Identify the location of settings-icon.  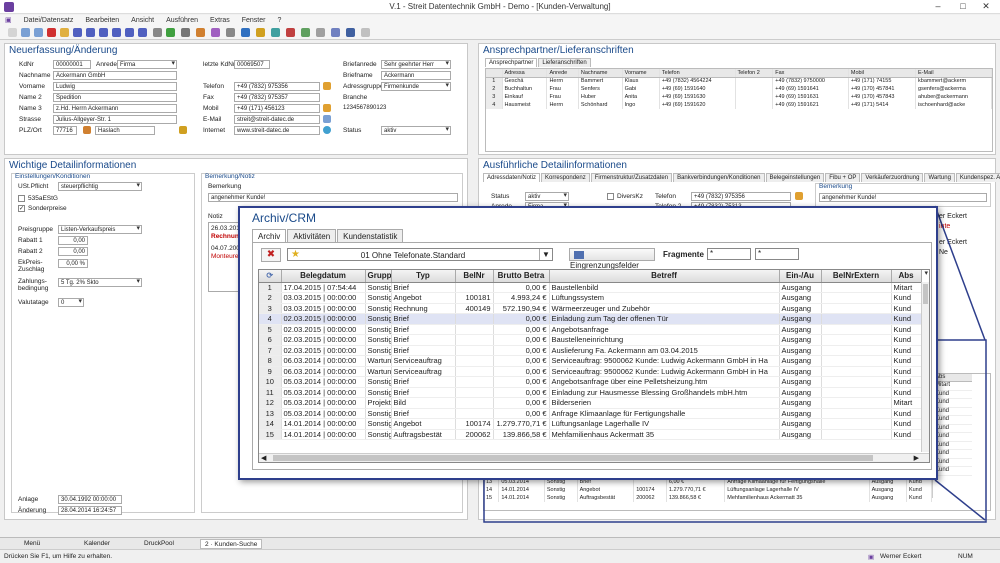
(230, 32).